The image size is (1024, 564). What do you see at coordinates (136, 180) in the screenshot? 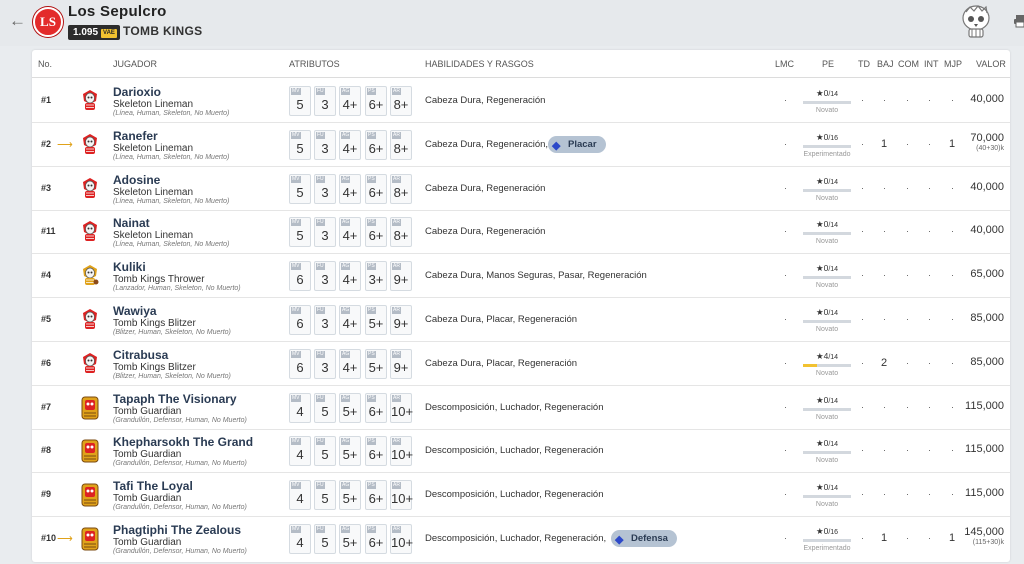
I see `player-name: Adosine` at bounding box center [136, 180].